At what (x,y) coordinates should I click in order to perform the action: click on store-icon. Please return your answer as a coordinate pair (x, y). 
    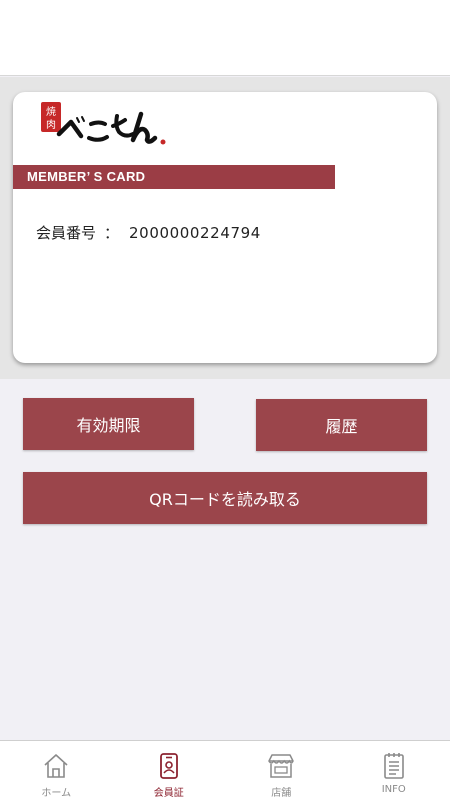
    Looking at the image, I should click on (281, 766).